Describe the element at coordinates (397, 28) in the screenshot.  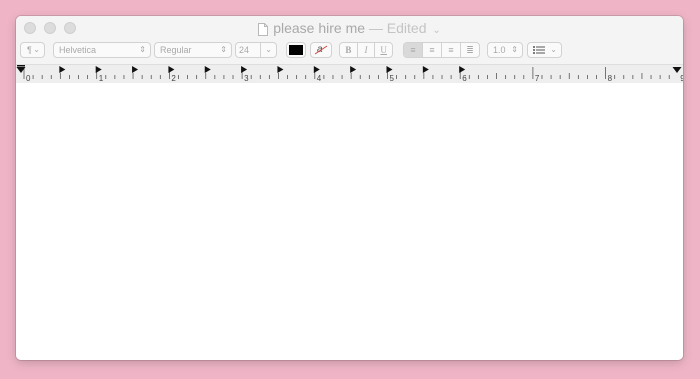
I see `edited-status: — Edited` at that location.